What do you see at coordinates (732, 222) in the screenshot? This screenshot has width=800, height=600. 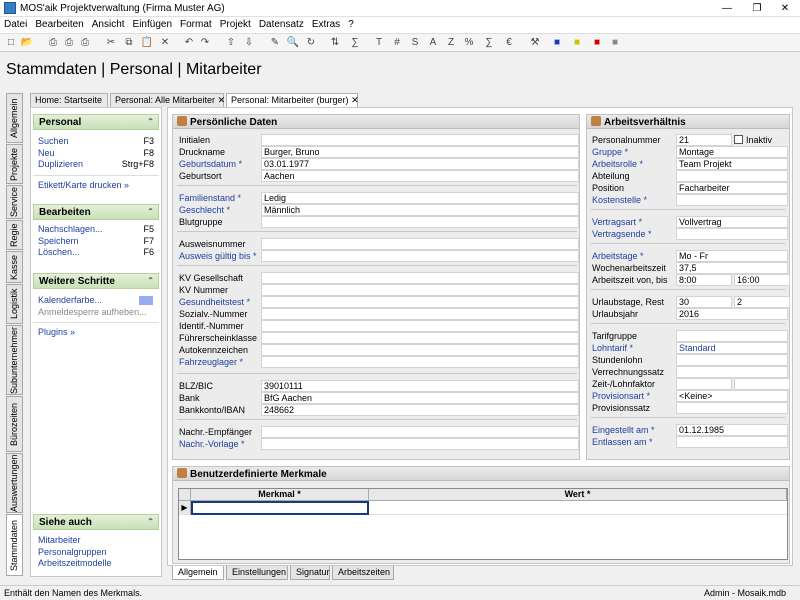 I see `field-input: Vollvertrag` at bounding box center [732, 222].